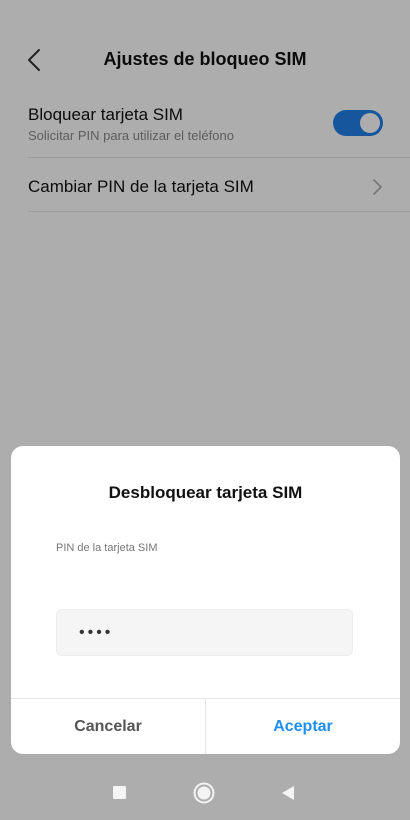 Image resolution: width=410 pixels, height=820 pixels. I want to click on navigation-bar, so click(205, 793).